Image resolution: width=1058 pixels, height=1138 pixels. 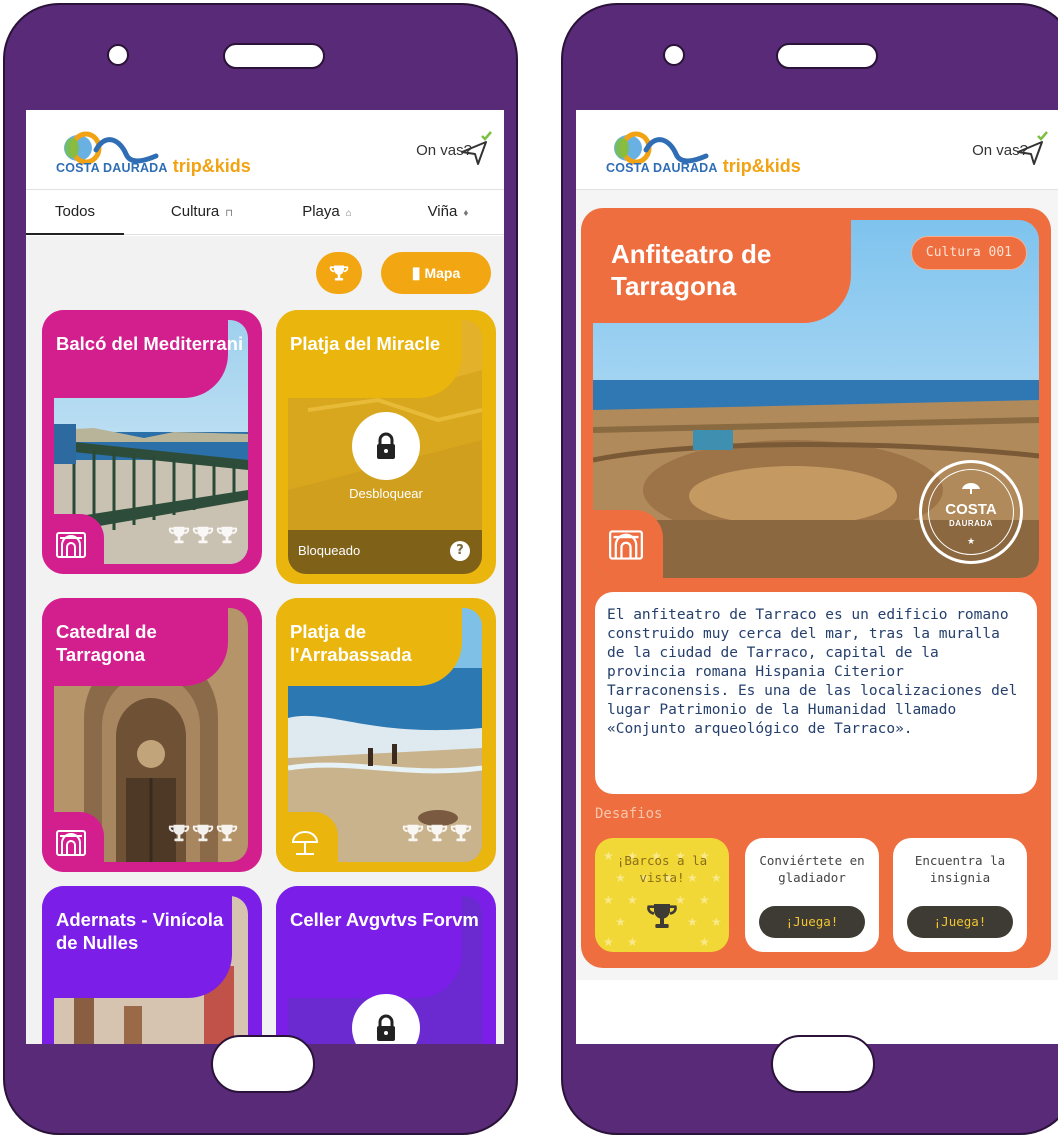 What do you see at coordinates (416, 273) in the screenshot?
I see `map-icon: ▮` at bounding box center [416, 273].